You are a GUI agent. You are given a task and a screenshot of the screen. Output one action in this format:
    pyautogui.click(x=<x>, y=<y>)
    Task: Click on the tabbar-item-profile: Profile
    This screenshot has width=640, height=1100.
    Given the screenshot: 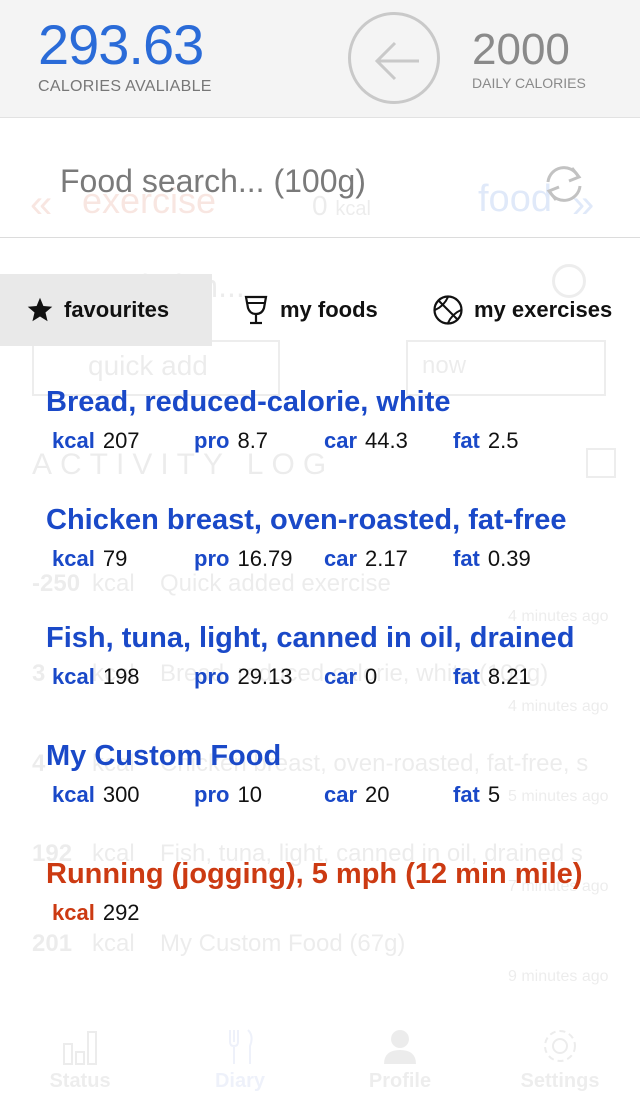 What is the action you would take?
    pyautogui.click(x=400, y=1055)
    